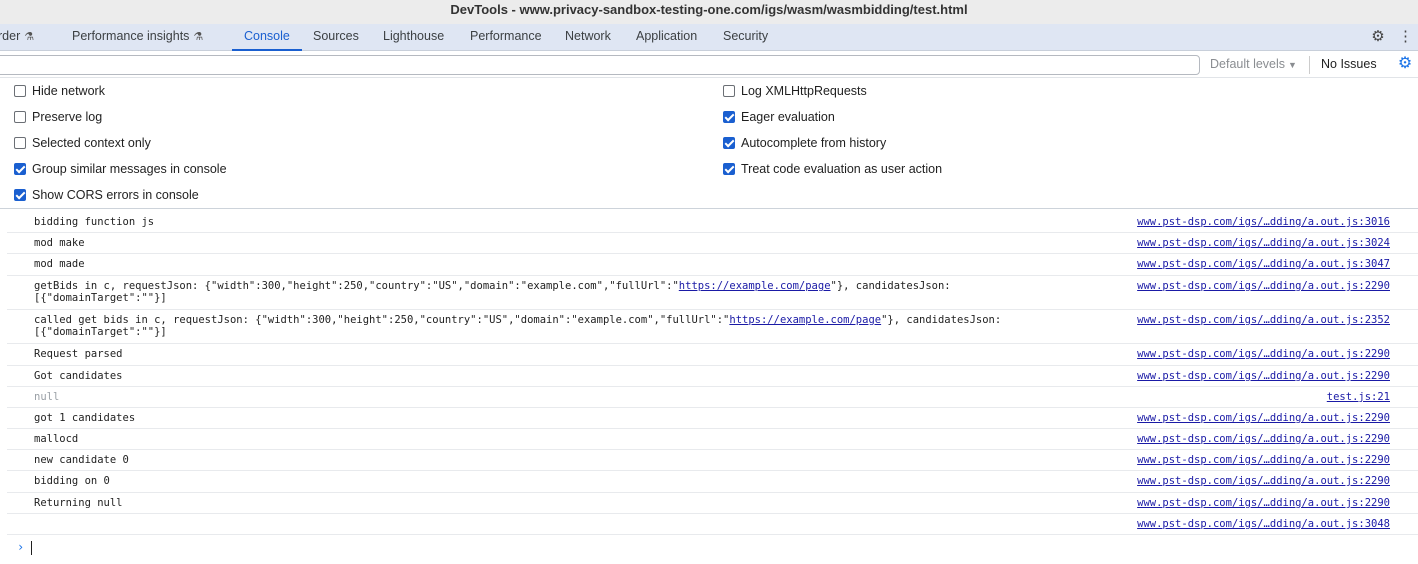 This screenshot has width=1418, height=564. What do you see at coordinates (91, 143) in the screenshot?
I see `setting-label: Selected context only` at bounding box center [91, 143].